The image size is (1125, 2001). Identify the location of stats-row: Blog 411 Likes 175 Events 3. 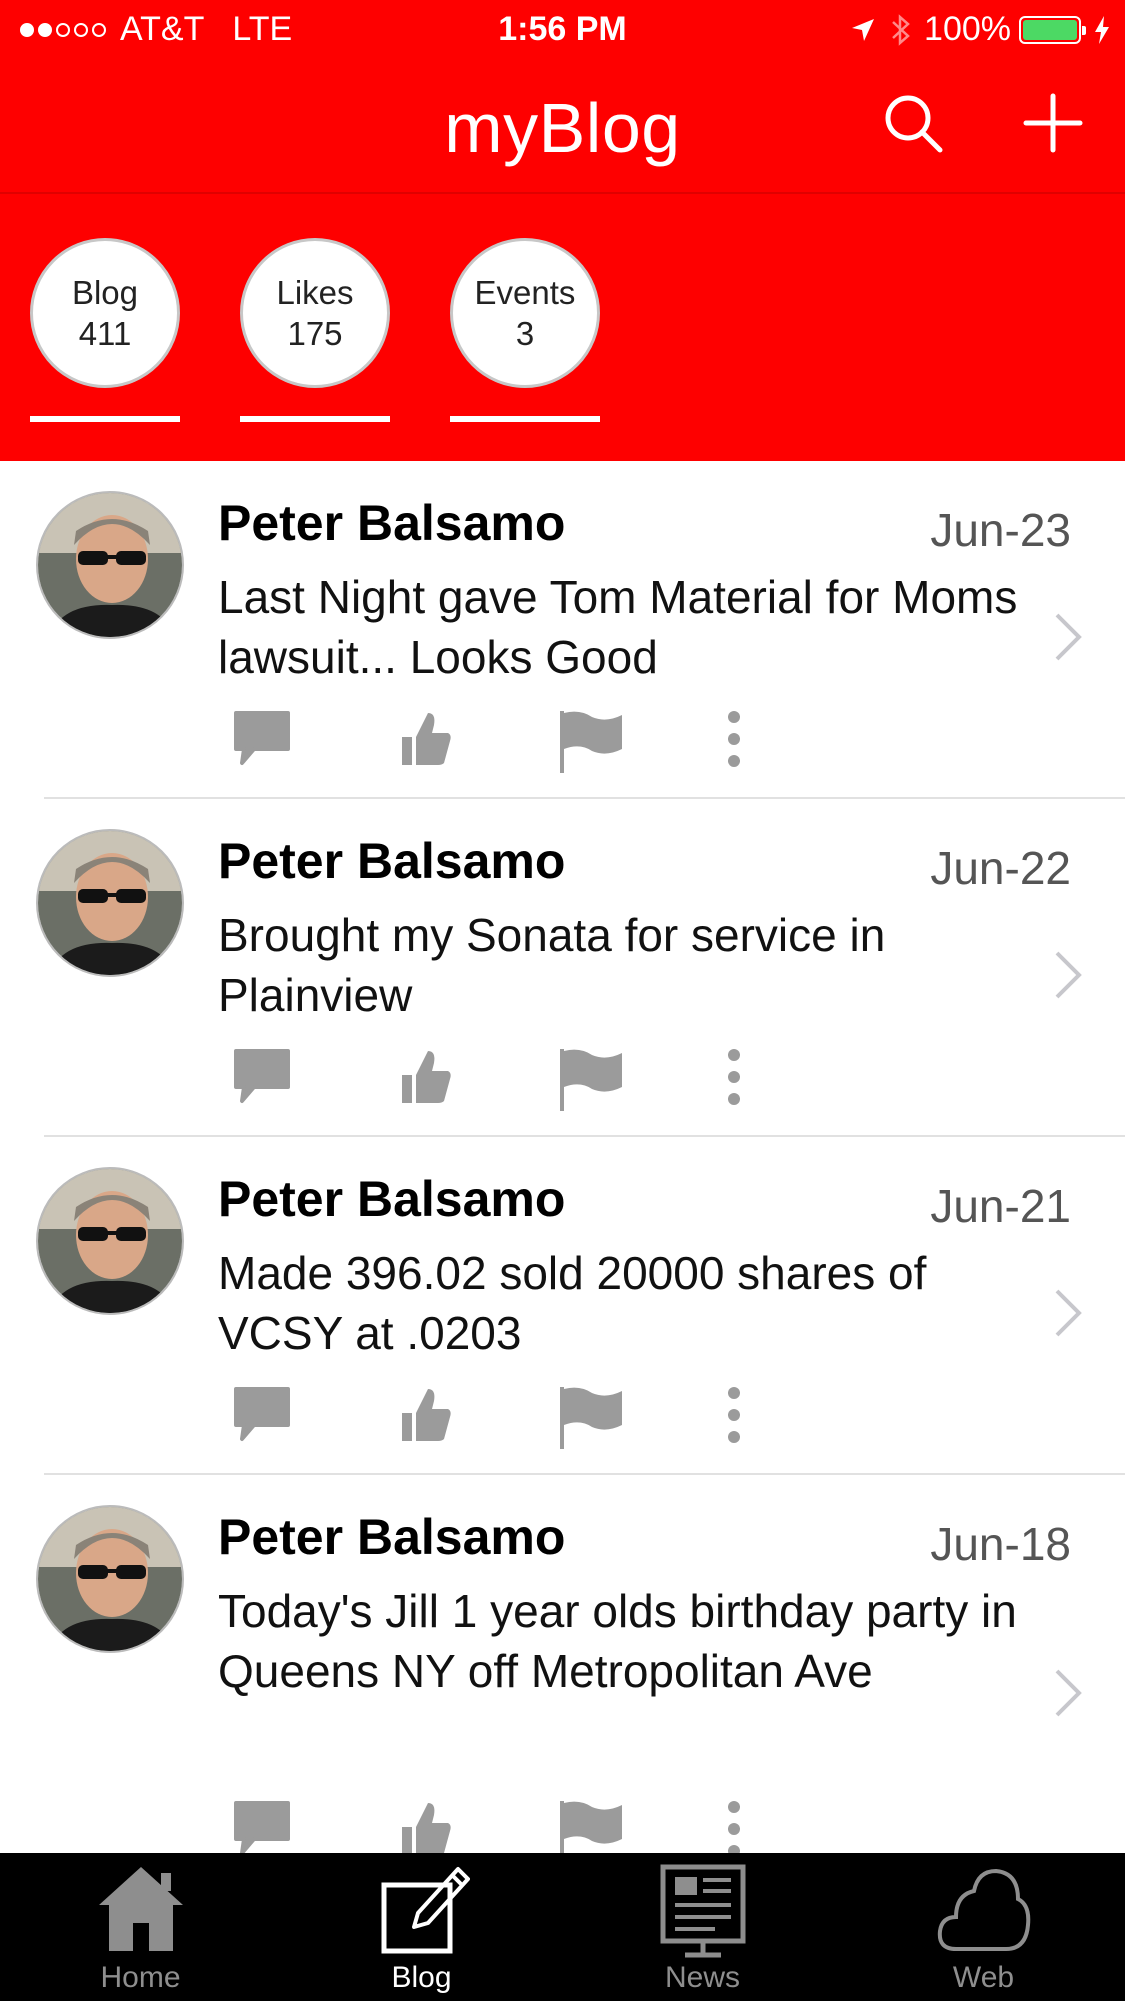
(562, 333).